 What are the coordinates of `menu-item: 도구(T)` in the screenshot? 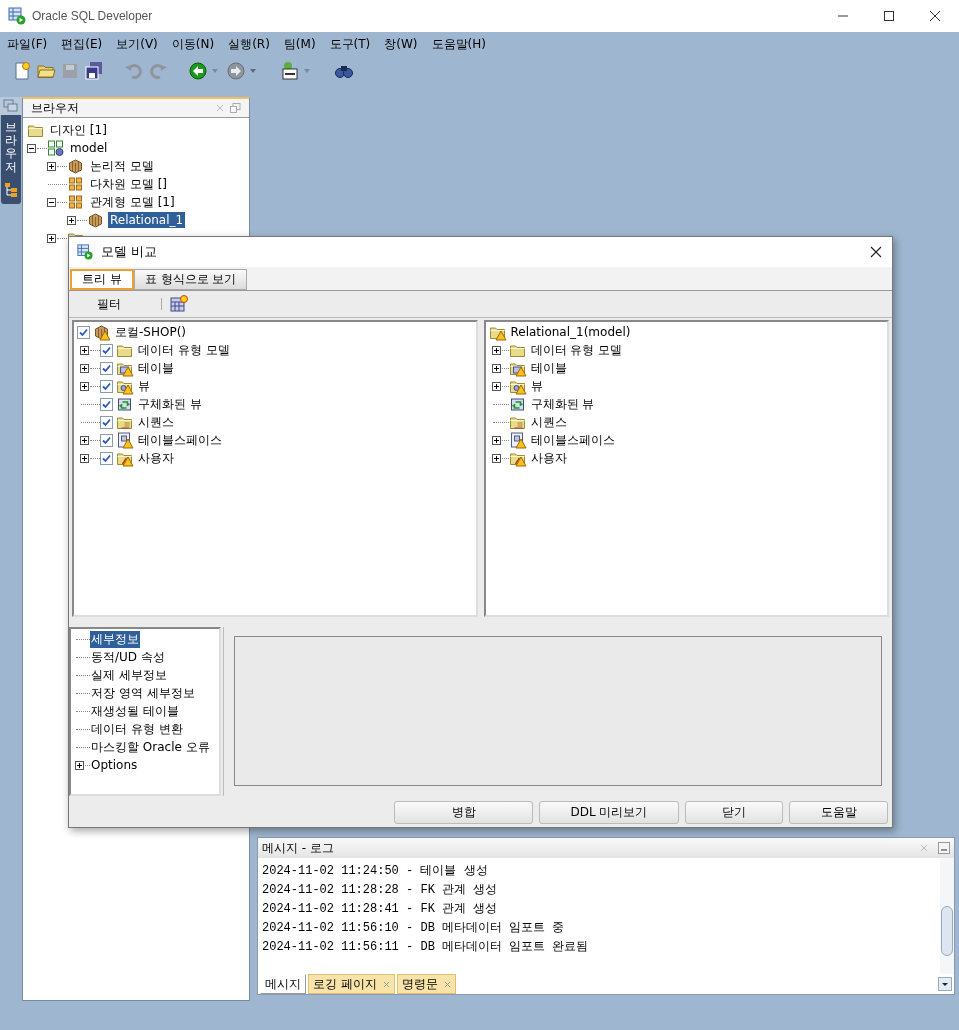 It's located at (350, 44).